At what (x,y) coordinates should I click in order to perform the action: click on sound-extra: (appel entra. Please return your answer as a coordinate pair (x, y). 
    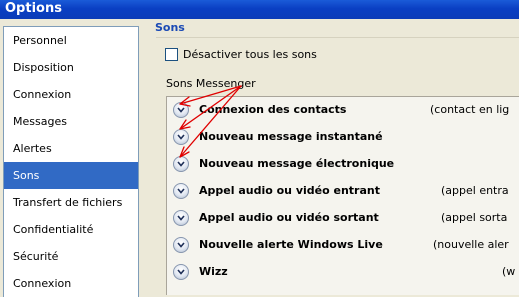
    Looking at the image, I should click on (475, 190).